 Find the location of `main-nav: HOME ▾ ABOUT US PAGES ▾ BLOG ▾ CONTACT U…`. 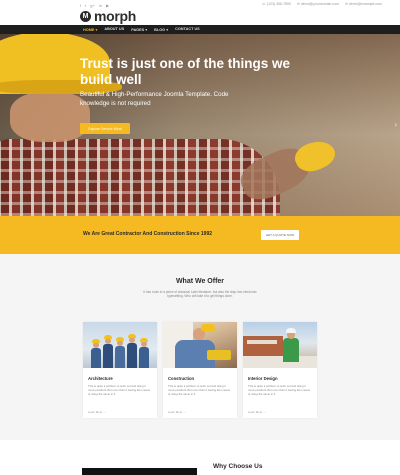

main-nav: HOME ▾ ABOUT US PAGES ▾ BLOG ▾ CONTACT U… is located at coordinates (200, 29).